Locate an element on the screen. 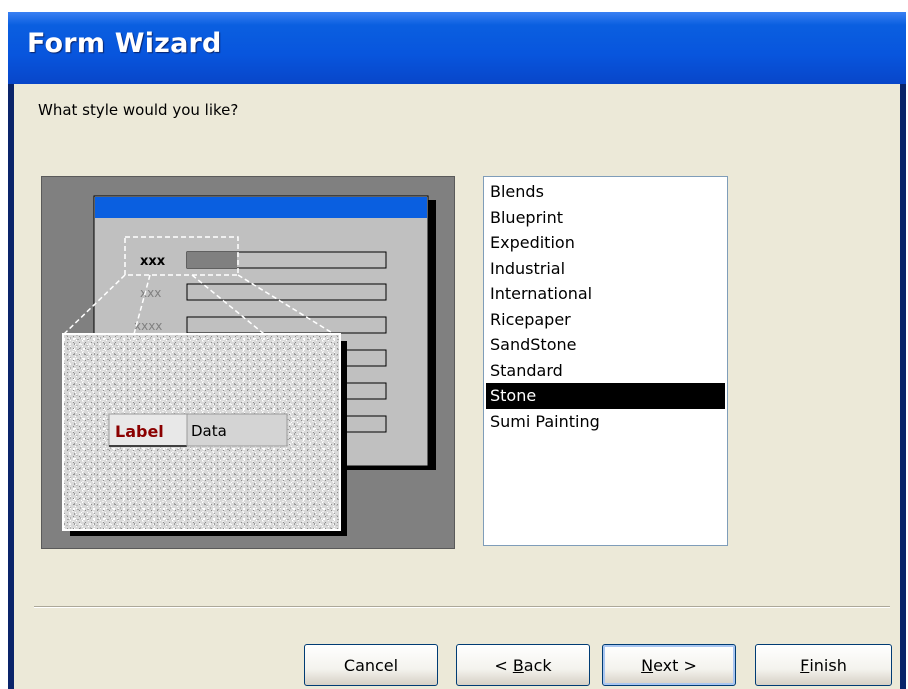  back-button-rest: ack is located at coordinates (537, 665).